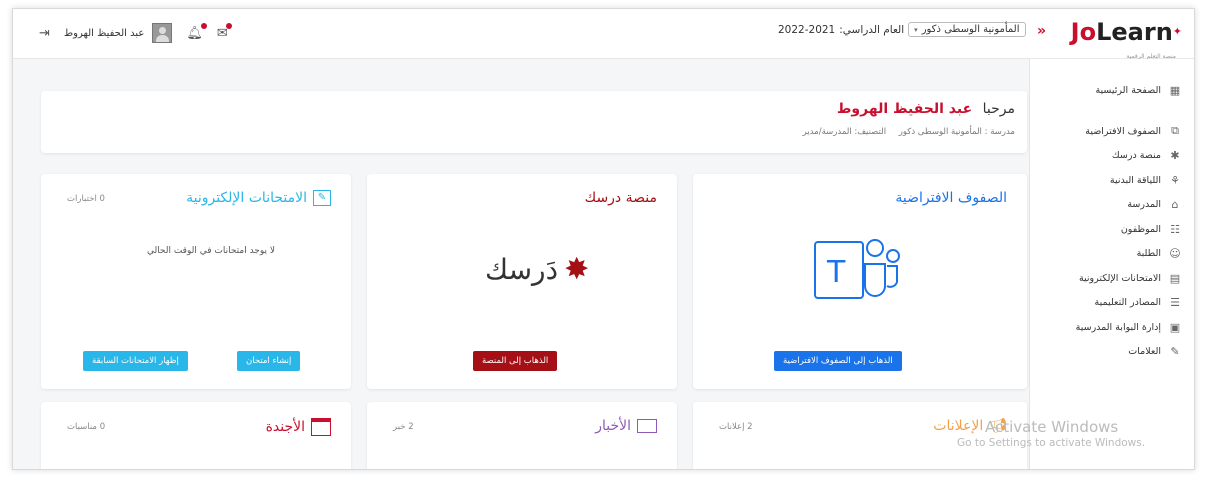 This screenshot has width=1205, height=481. I want to click on user-area: ⇥ عبد الحفيظ الهروط 🔔︎ ✉, so click(135, 32).